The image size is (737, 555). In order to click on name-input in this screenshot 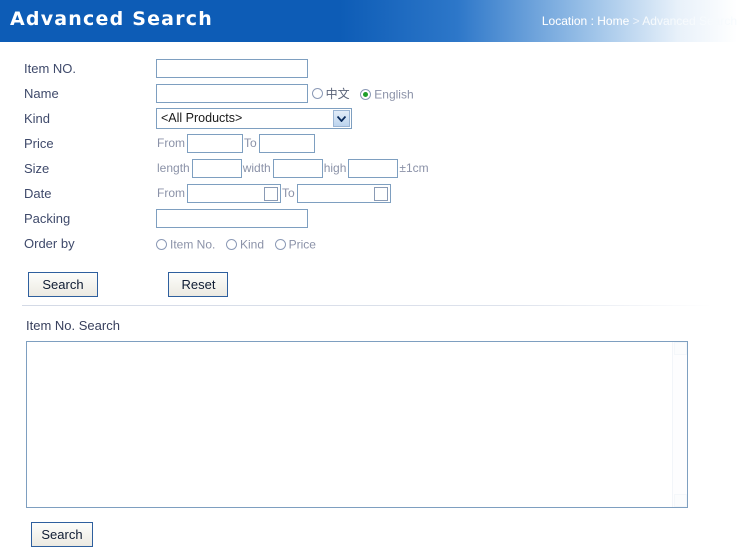, I will do `click(232, 93)`.